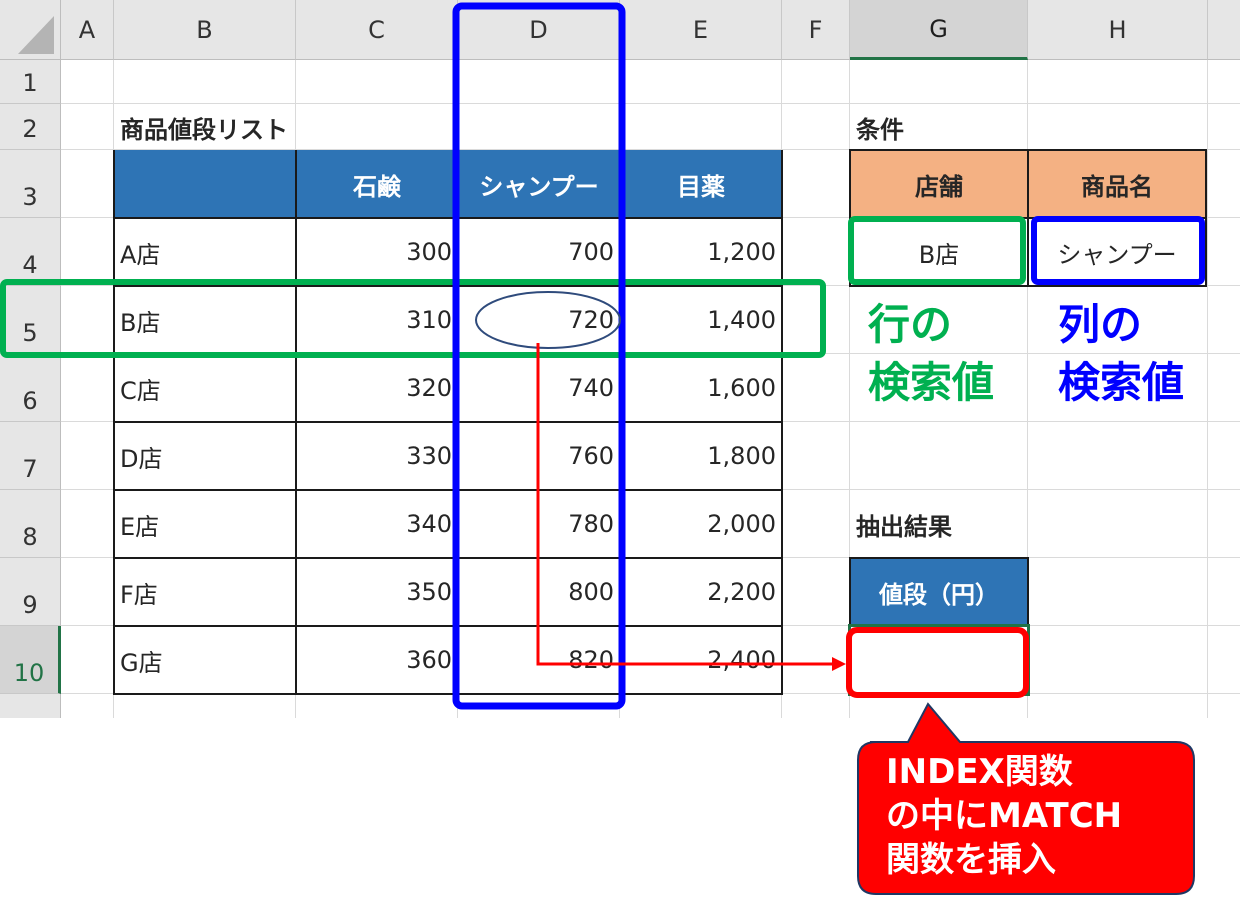 This screenshot has height=913, width=1240. I want to click on table-cell-store: C店, so click(205, 388).